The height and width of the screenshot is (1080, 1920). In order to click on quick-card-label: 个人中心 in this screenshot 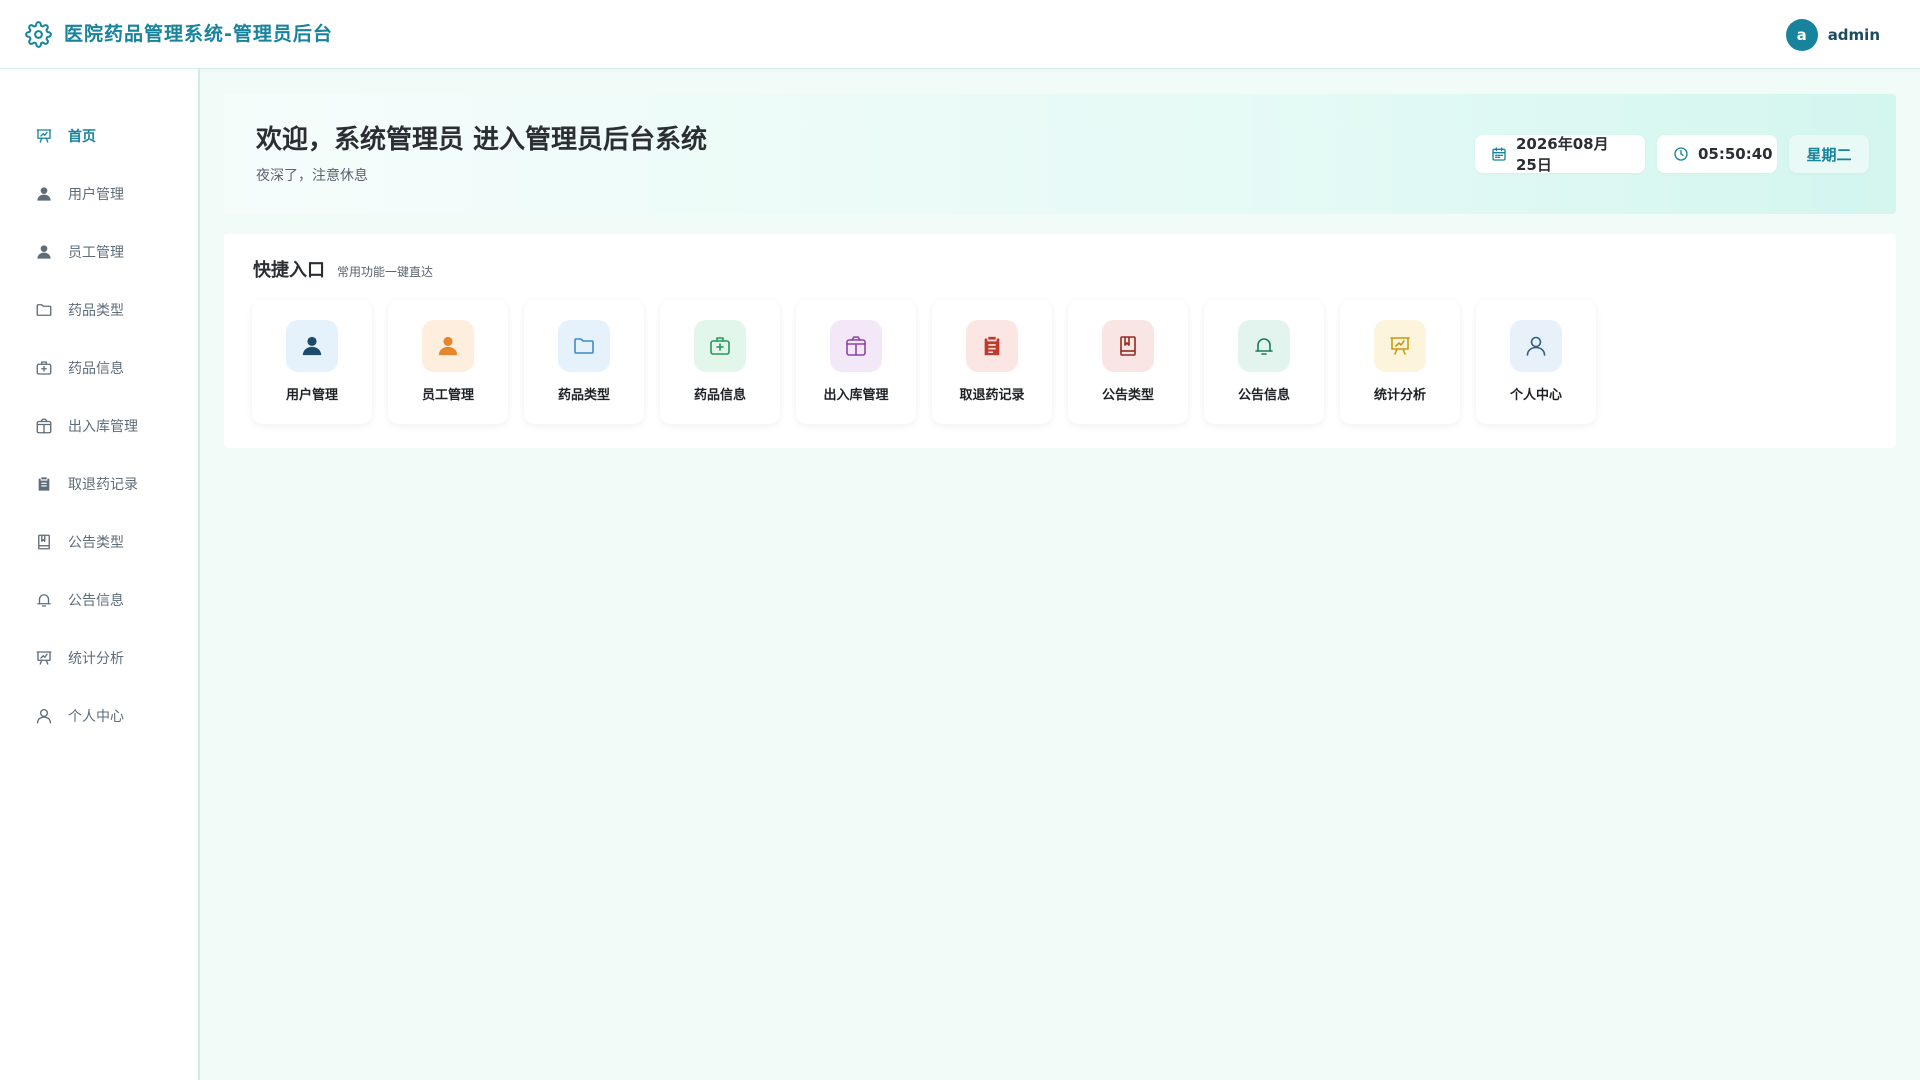, I will do `click(1535, 395)`.